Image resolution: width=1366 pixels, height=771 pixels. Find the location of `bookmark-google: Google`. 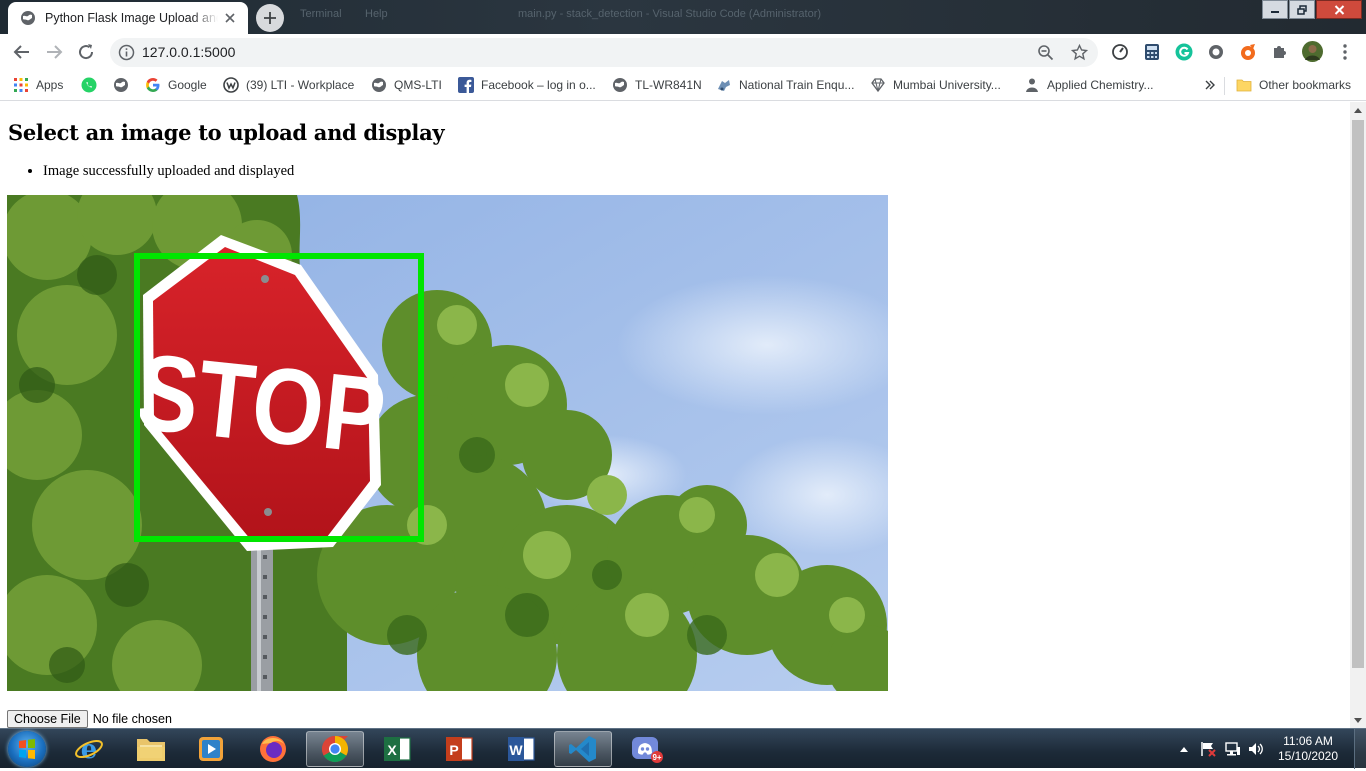

bookmark-google: Google is located at coordinates (176, 85).